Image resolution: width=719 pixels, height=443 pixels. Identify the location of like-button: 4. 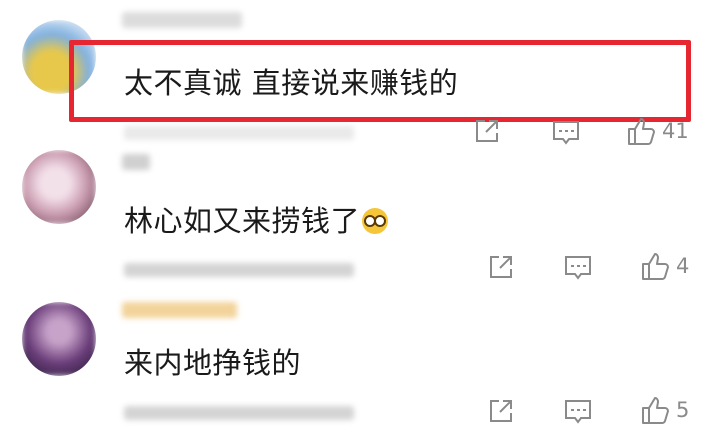
(664, 266).